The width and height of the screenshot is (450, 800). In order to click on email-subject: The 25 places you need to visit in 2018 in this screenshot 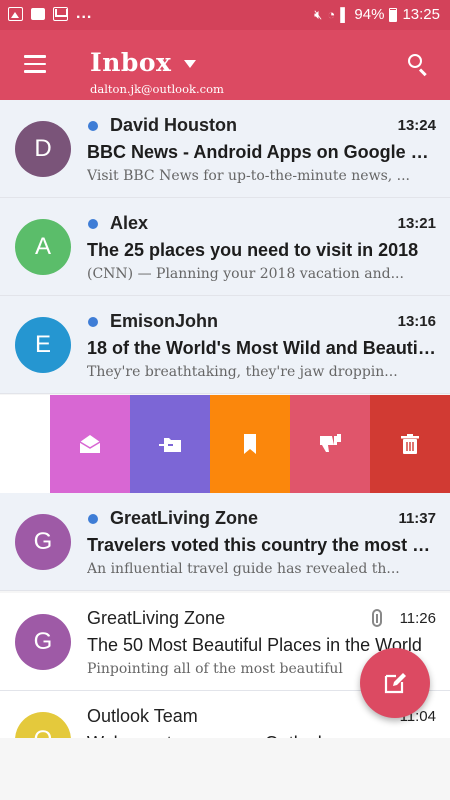, I will do `click(253, 250)`.